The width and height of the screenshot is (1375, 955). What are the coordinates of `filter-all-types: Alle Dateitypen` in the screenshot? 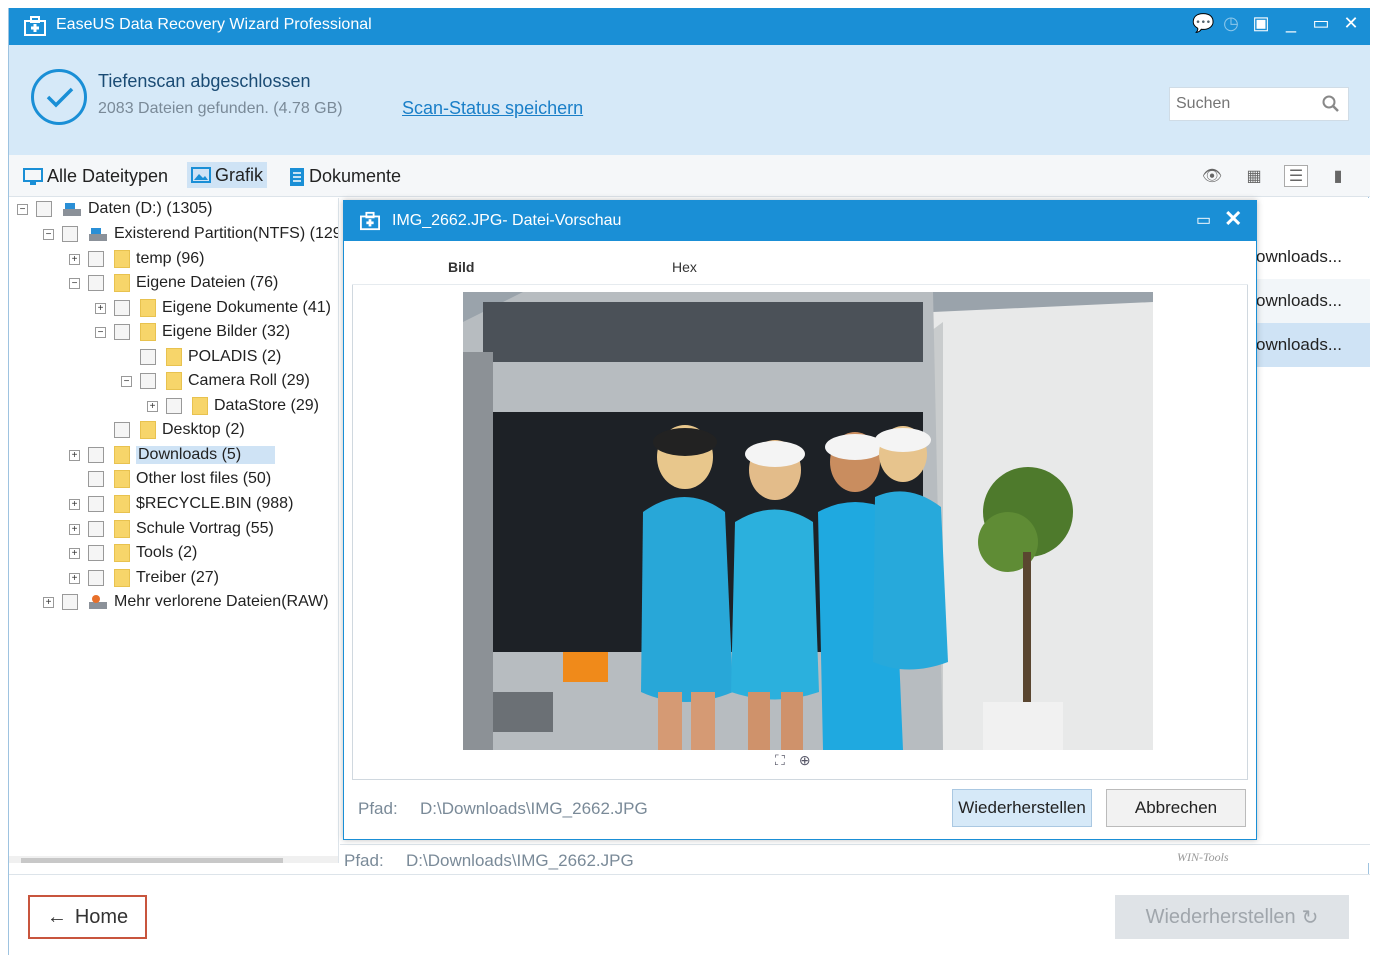 It's located at (95, 176).